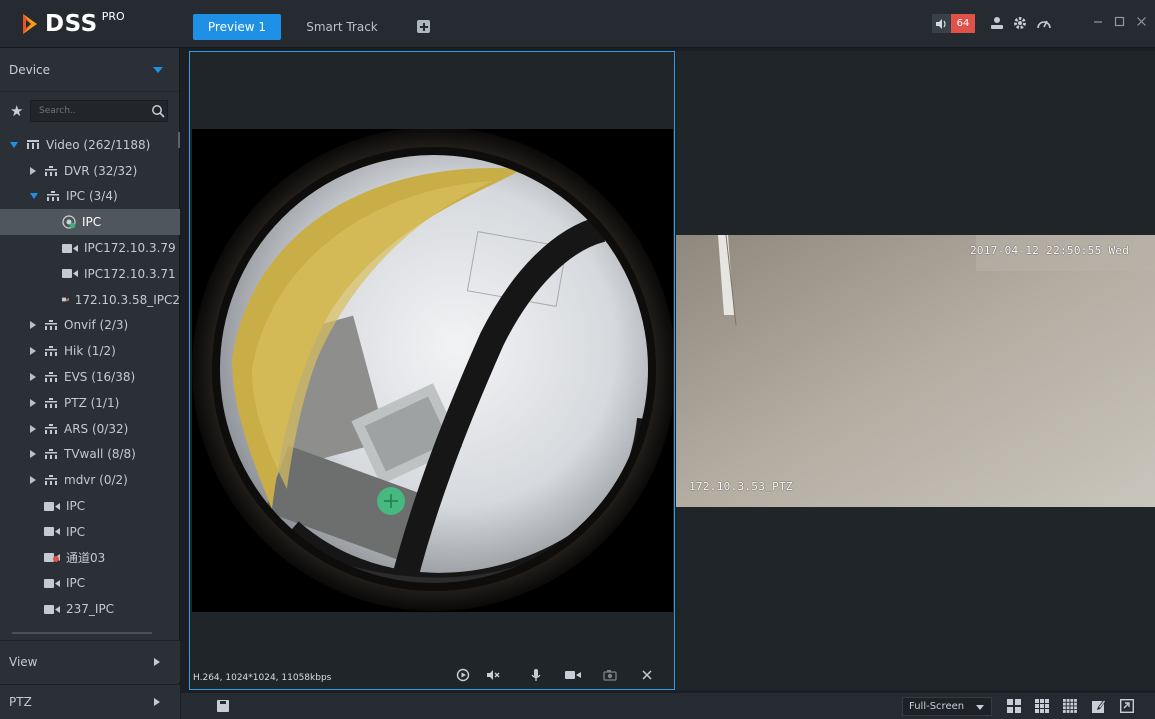  Describe the element at coordinates (237, 27) in the screenshot. I see `tab-preview-1: Preview 1` at that location.